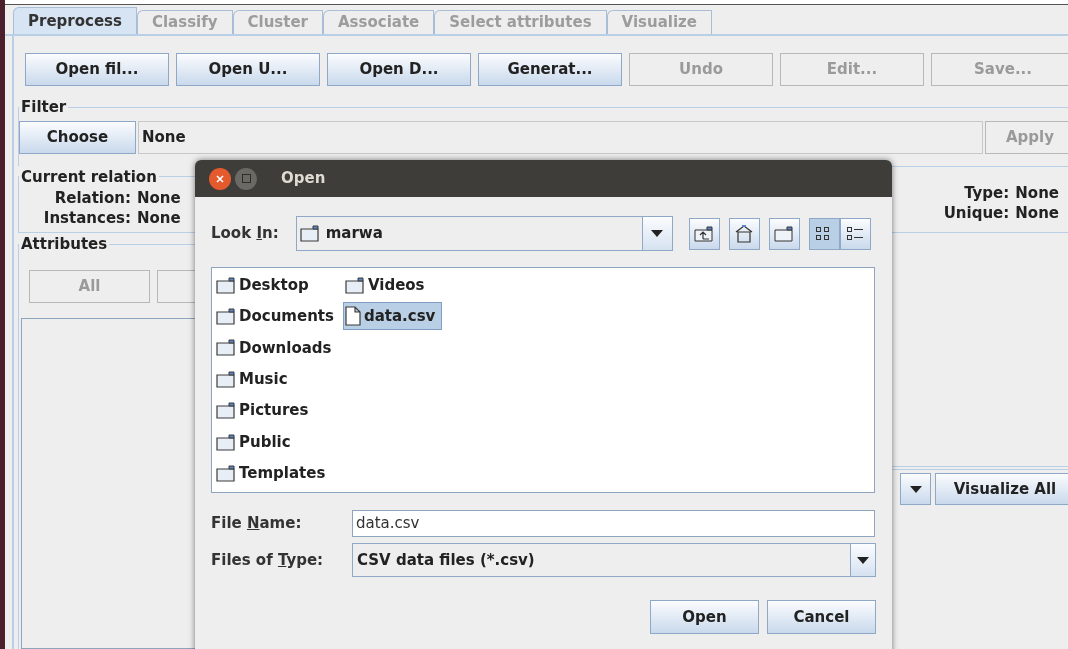 The image size is (1068, 649). Describe the element at coordinates (352, 316) in the screenshot. I see `file-icon` at that location.